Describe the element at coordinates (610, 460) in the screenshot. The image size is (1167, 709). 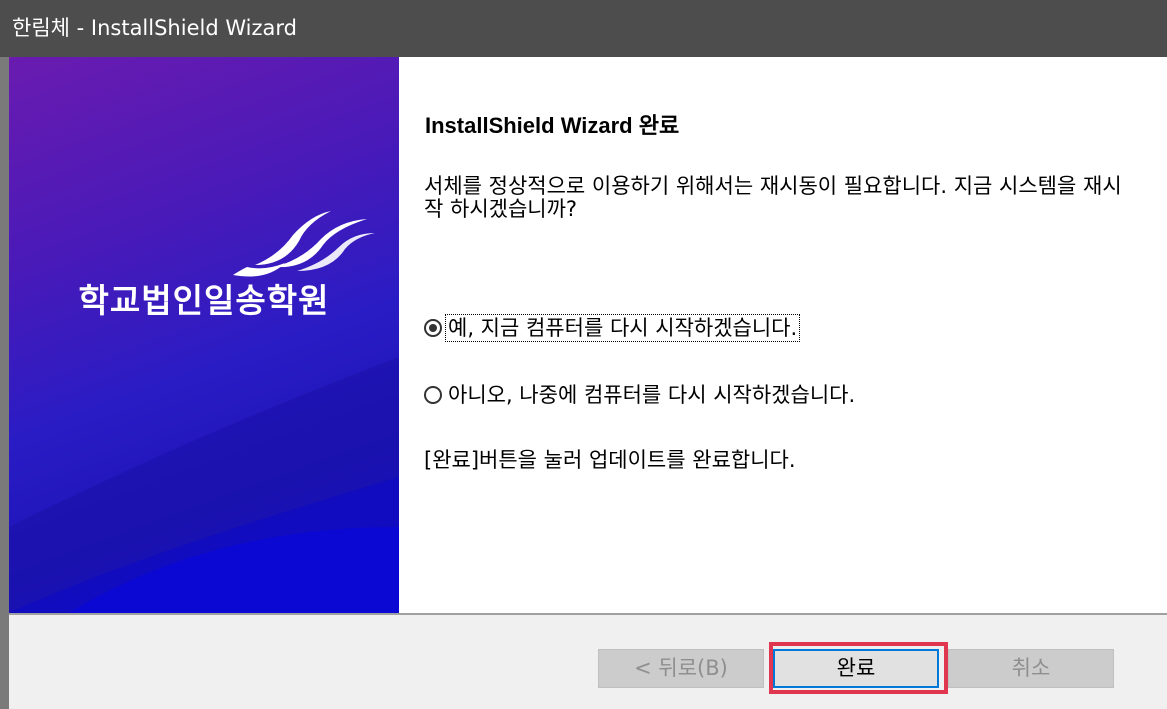
I see `finish-instruction: [완료]버튼을 눌러 업데이트를 완료합니다.` at that location.